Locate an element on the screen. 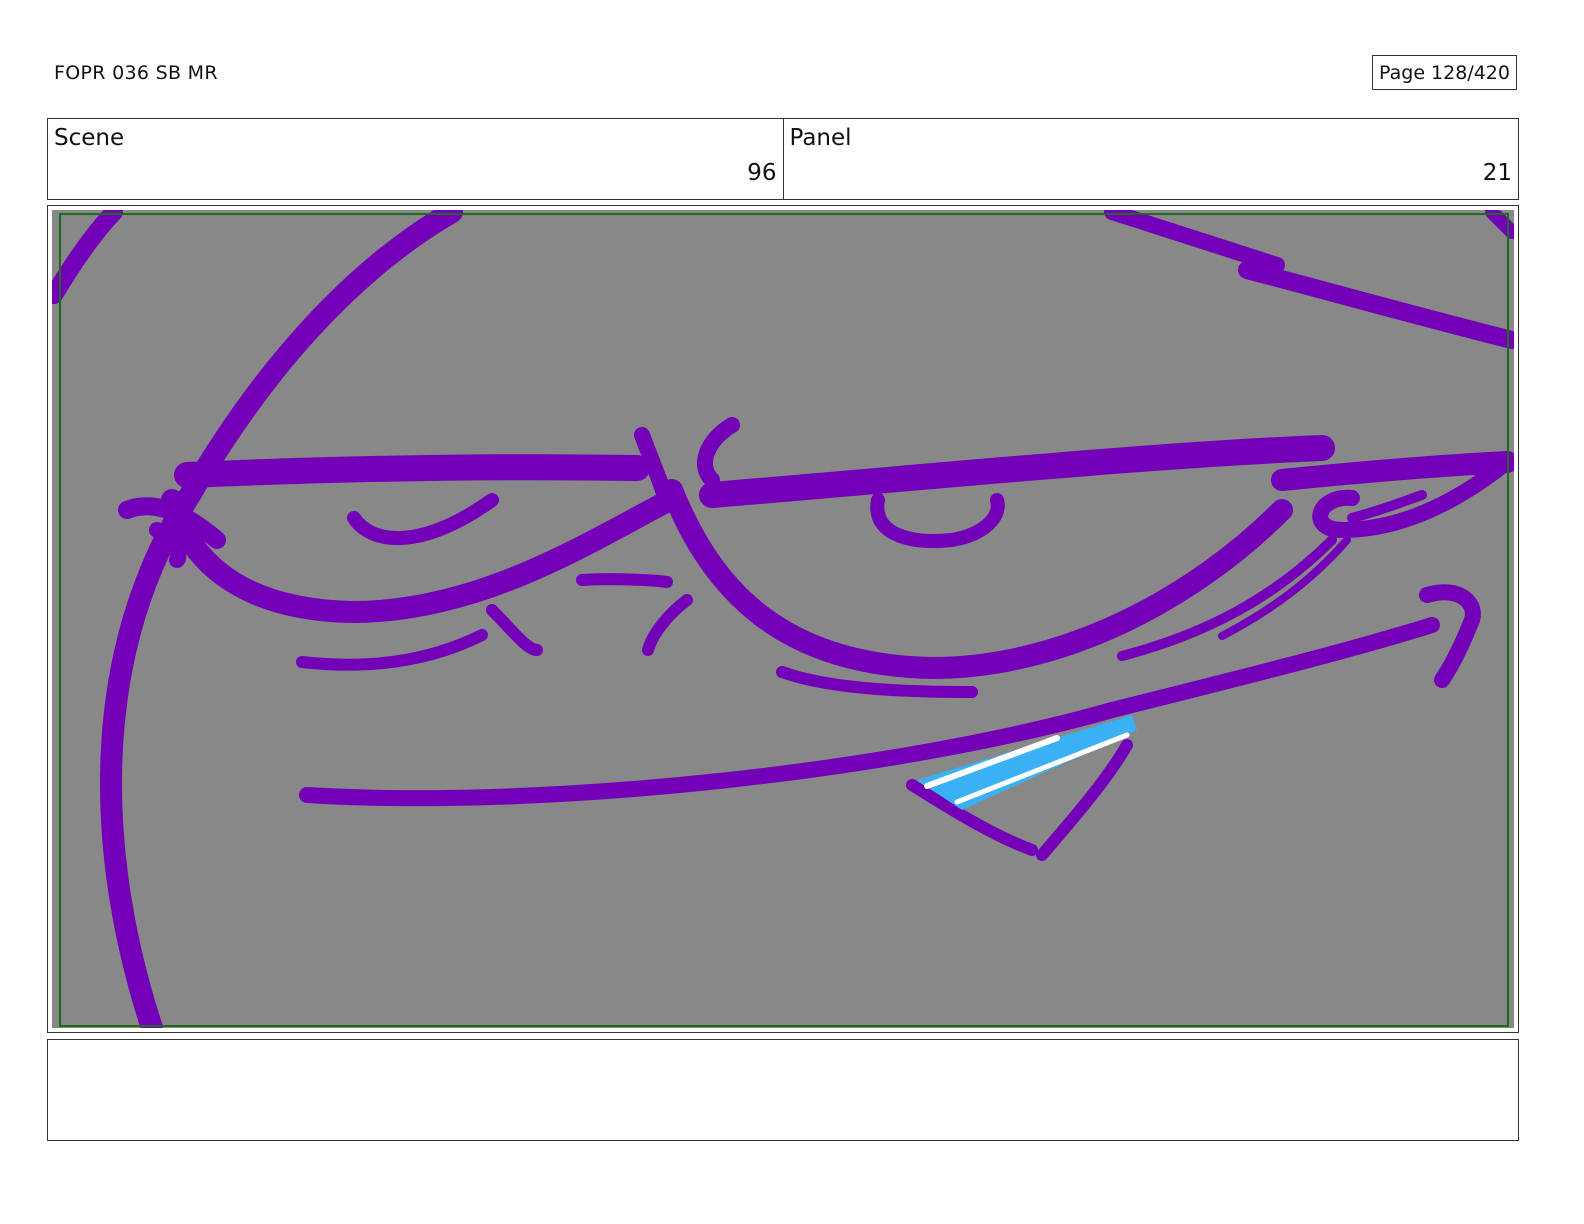 The image size is (1584, 1224). notes-box is located at coordinates (783, 1090).